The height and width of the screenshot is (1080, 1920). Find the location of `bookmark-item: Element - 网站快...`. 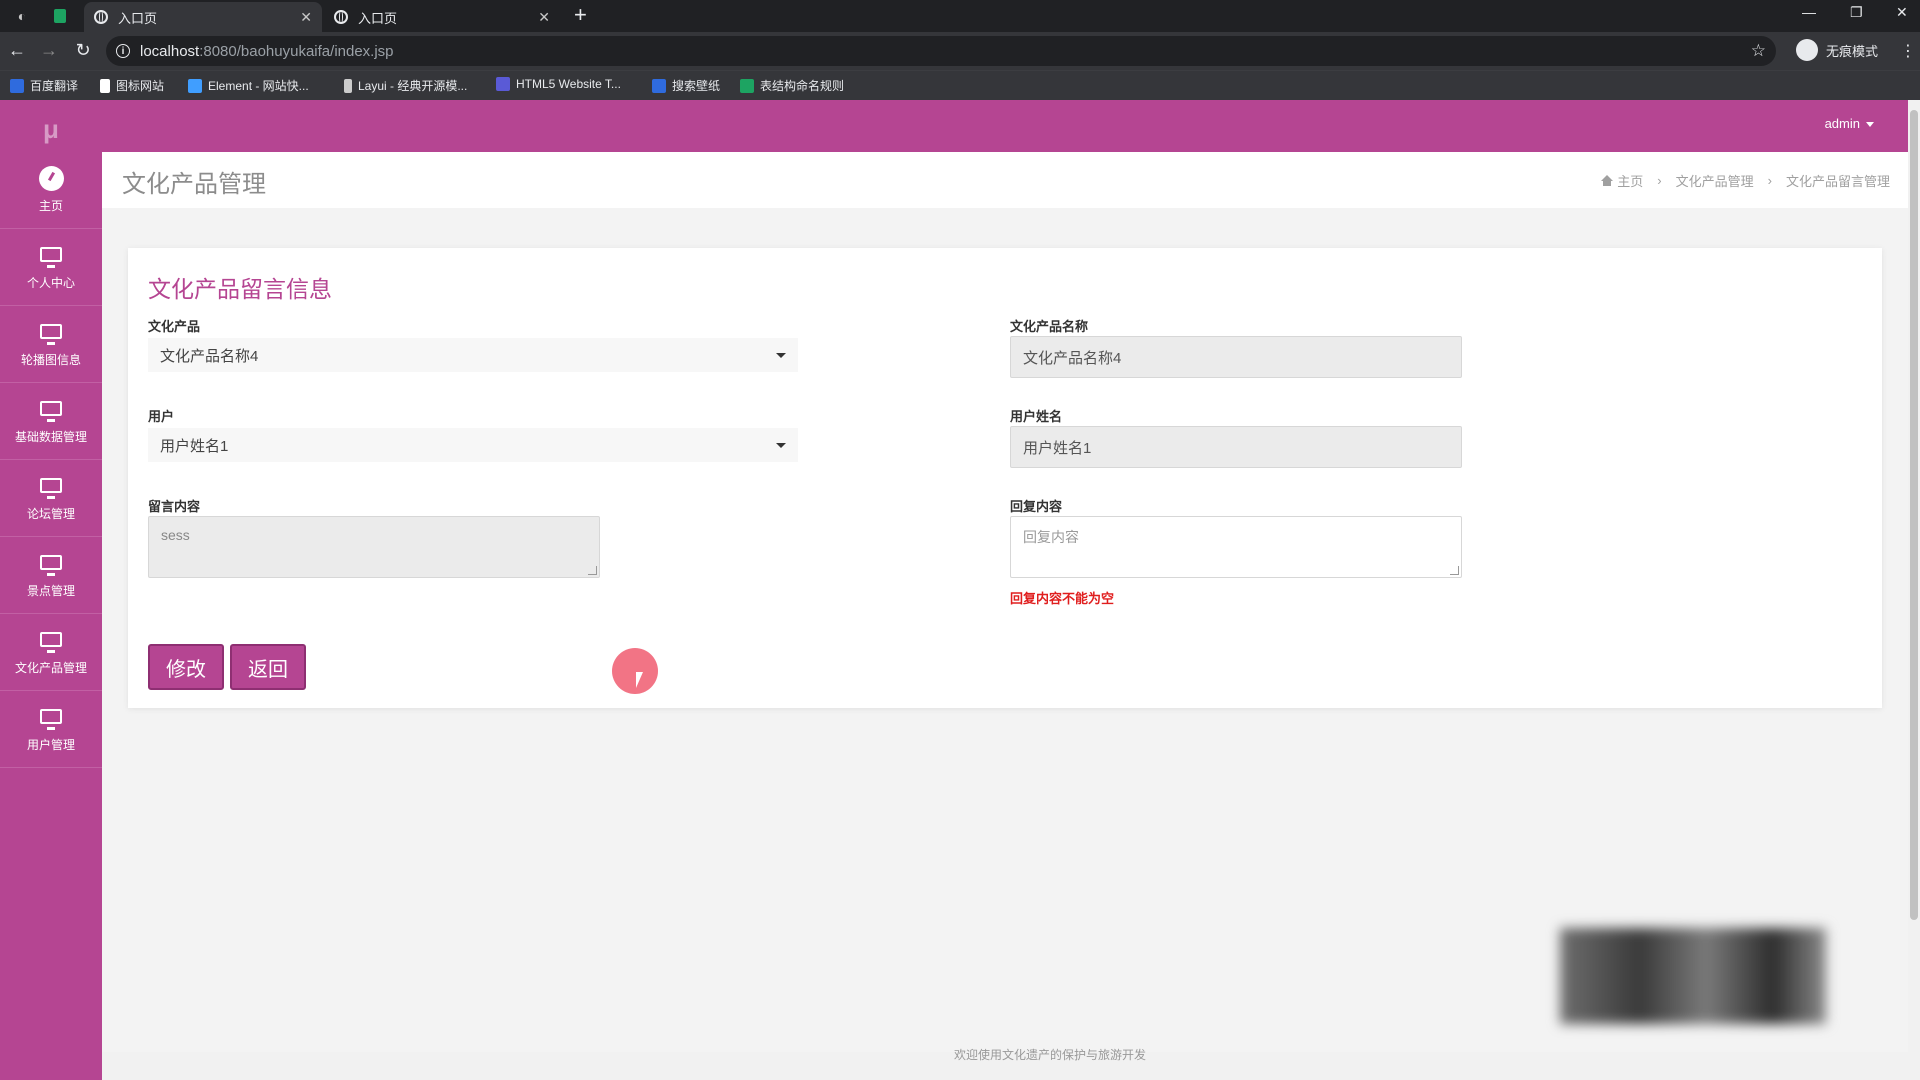

bookmark-item: Element - 网站快... is located at coordinates (248, 85).